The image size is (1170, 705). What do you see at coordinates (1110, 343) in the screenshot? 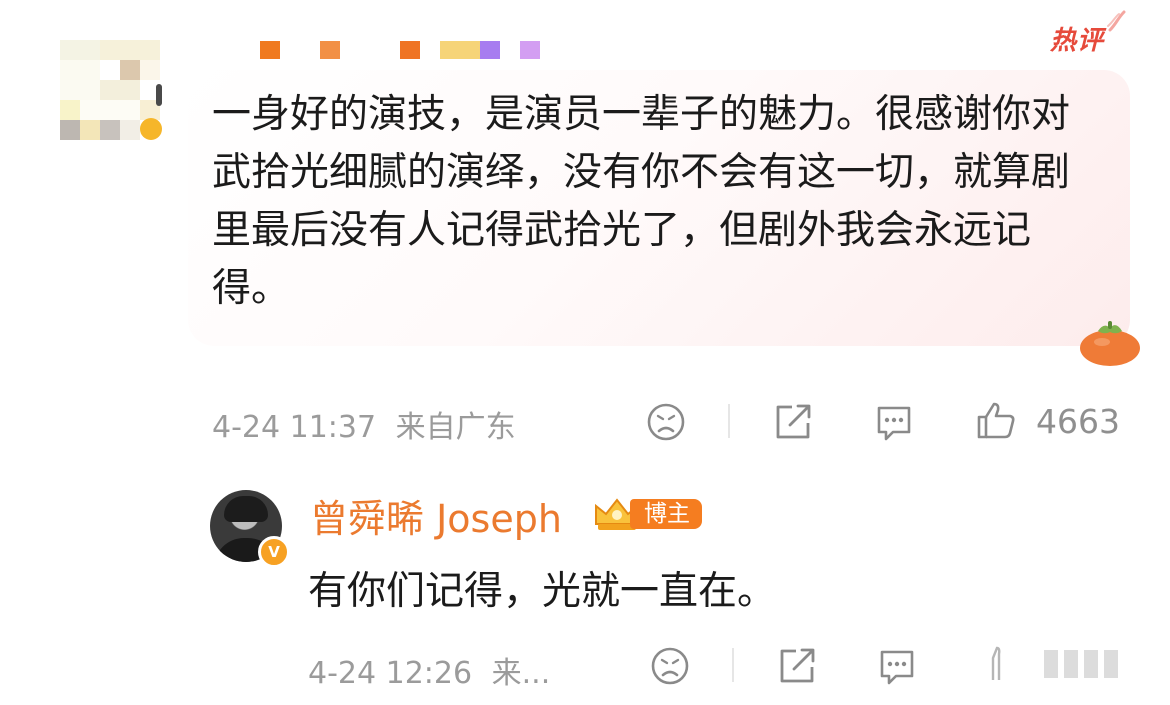
I see `persimmon-sticker-icon` at bounding box center [1110, 343].